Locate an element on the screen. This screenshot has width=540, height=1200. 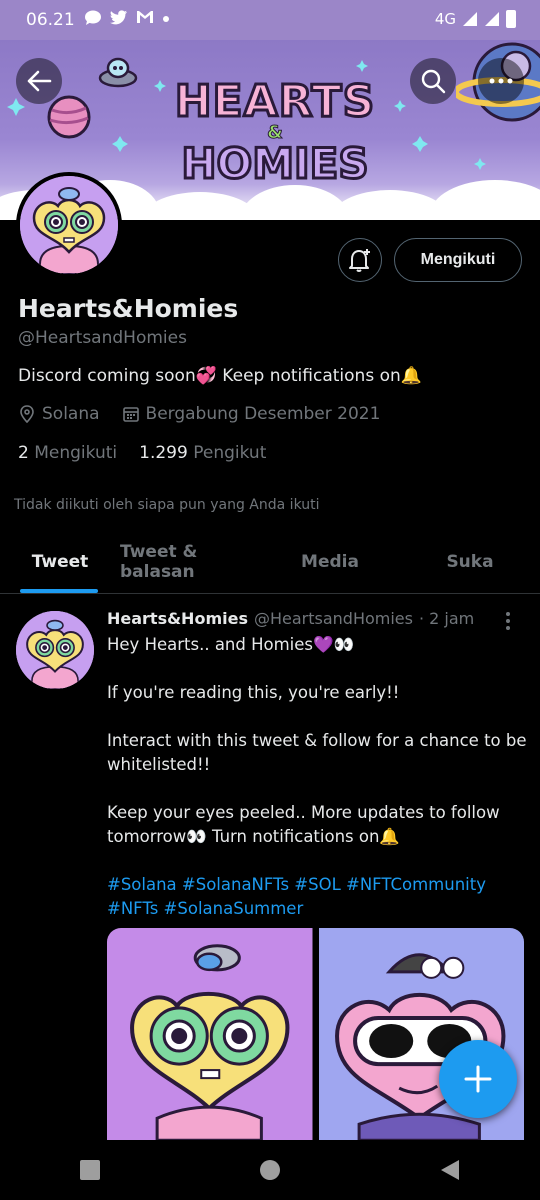
tweet-header: Hearts&Homies @HeartsandHomies · 2 jam is located at coordinates (290, 618).